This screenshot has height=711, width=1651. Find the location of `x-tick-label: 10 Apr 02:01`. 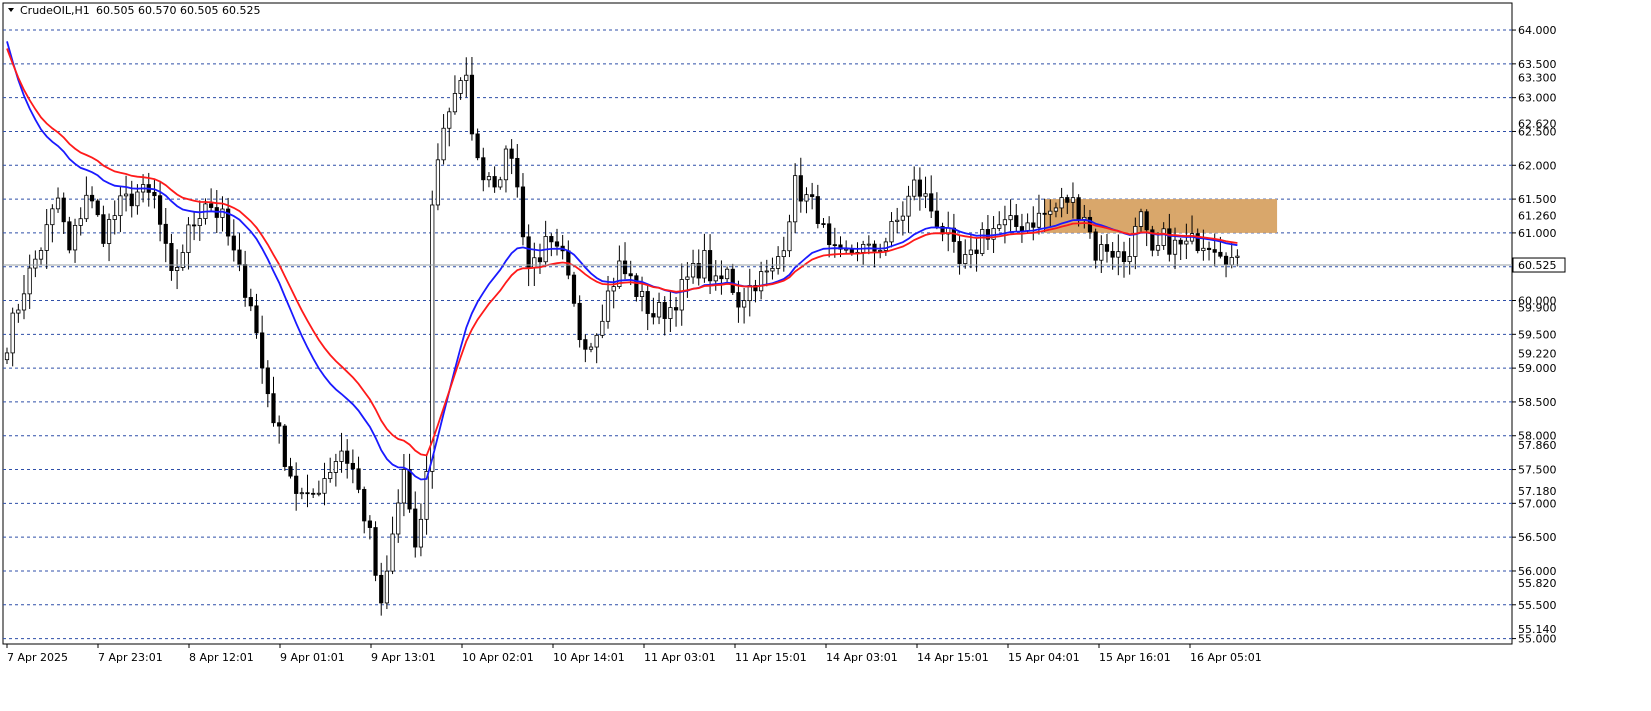

x-tick-label: 10 Apr 02:01 is located at coordinates (498, 657).